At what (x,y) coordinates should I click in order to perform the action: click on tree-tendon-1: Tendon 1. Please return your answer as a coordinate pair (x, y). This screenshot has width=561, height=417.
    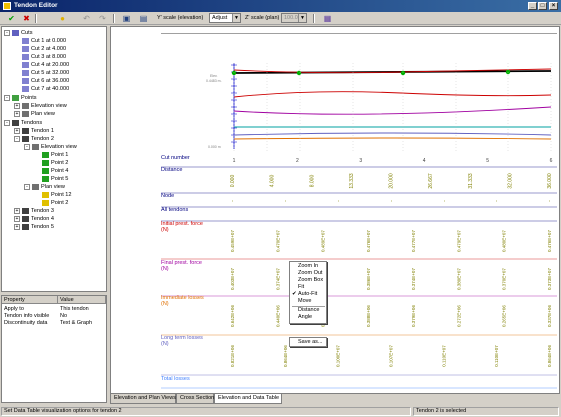
    Looking at the image, I should click on (38, 131).